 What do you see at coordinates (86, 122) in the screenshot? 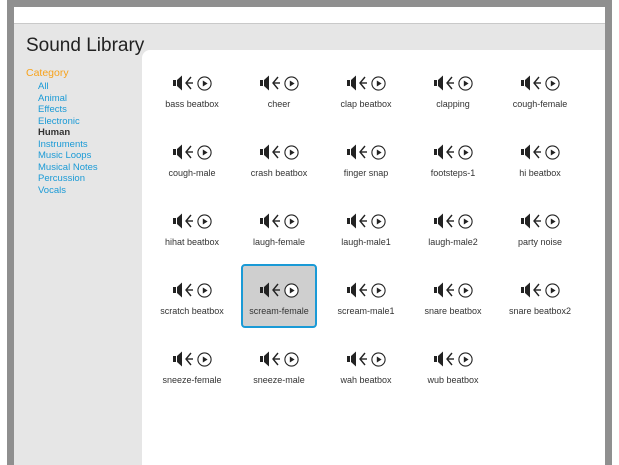
I see `category-item-electronic: Electronic` at bounding box center [86, 122].